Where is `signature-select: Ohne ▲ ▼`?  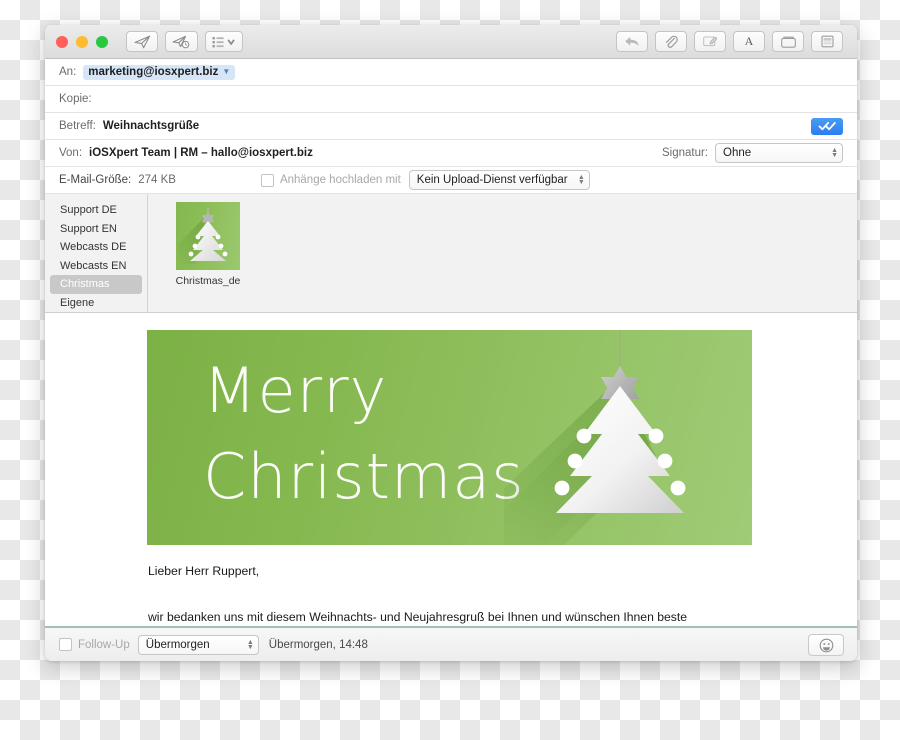 signature-select: Ohne ▲ ▼ is located at coordinates (779, 153).